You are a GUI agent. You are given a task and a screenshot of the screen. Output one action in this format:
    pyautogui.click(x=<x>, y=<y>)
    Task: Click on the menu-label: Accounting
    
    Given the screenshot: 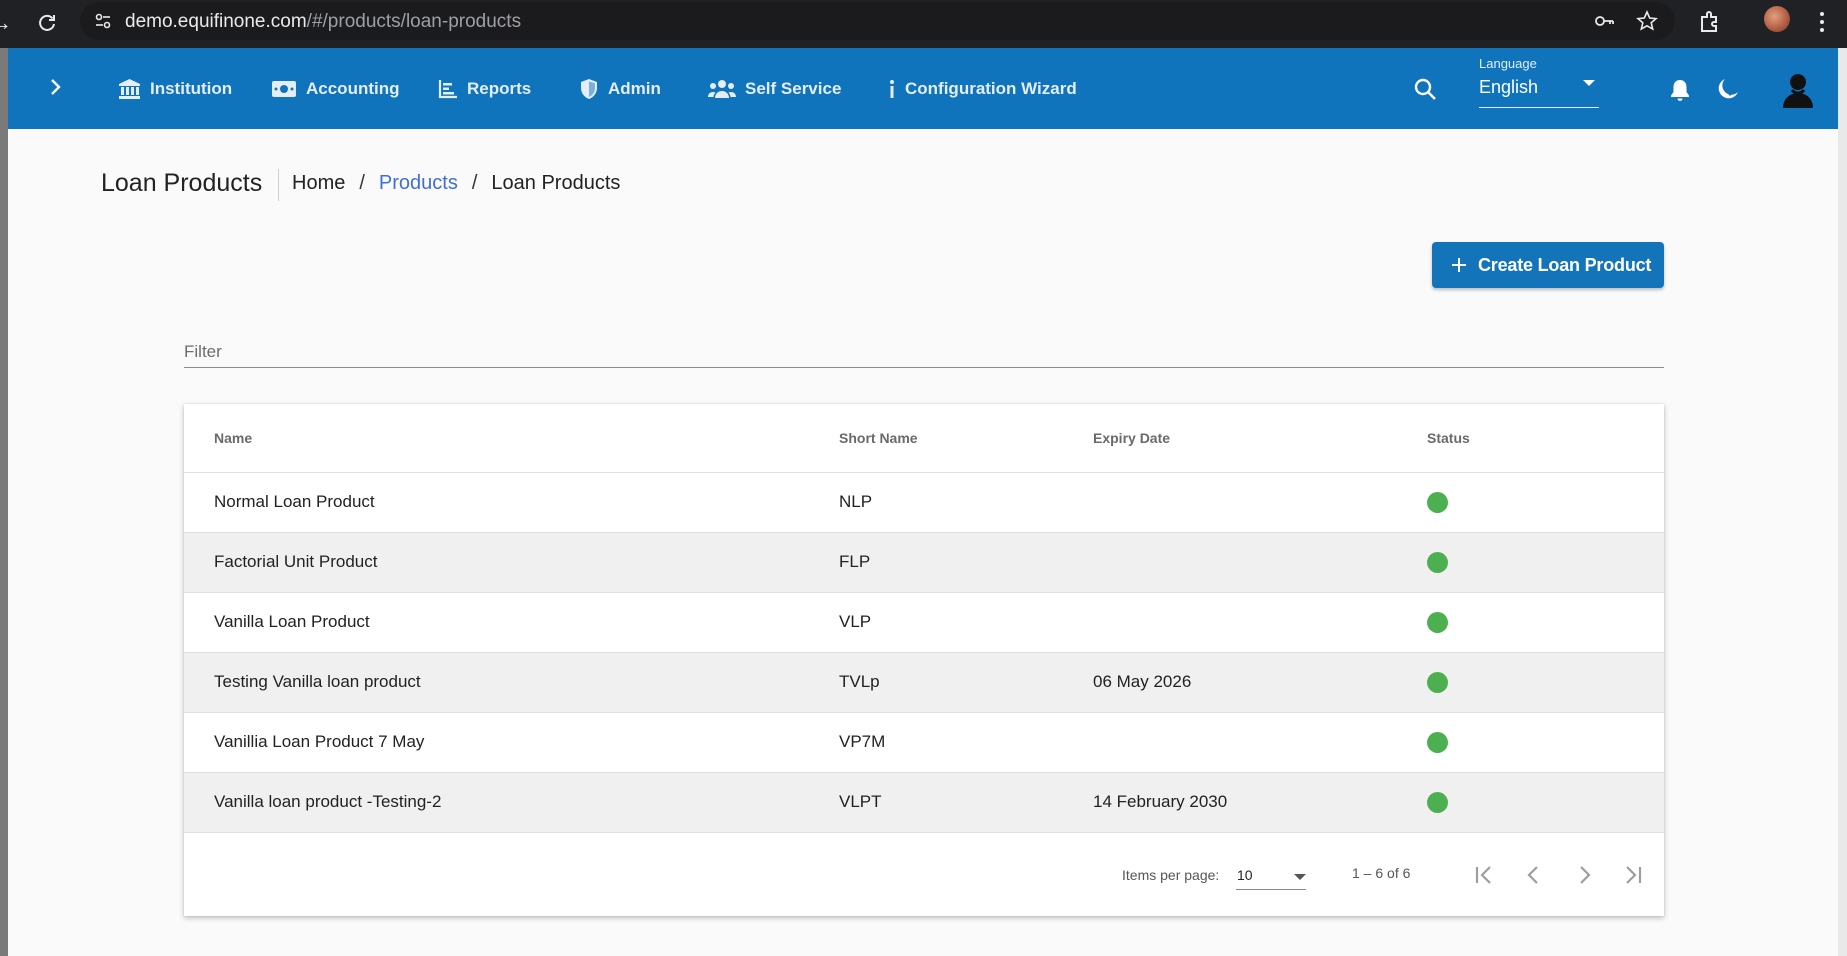 What is the action you would take?
    pyautogui.click(x=353, y=88)
    